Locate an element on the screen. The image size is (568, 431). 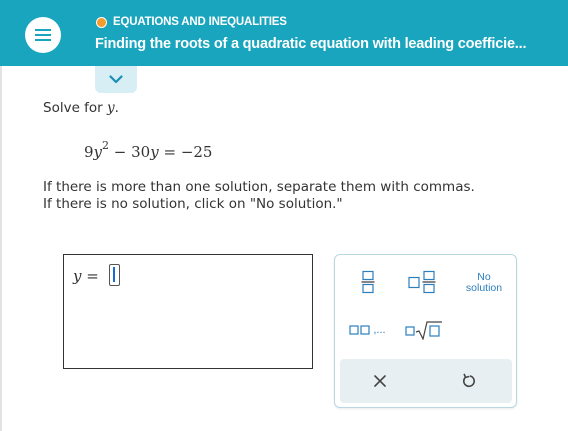
undo-icon is located at coordinates (469, 380).